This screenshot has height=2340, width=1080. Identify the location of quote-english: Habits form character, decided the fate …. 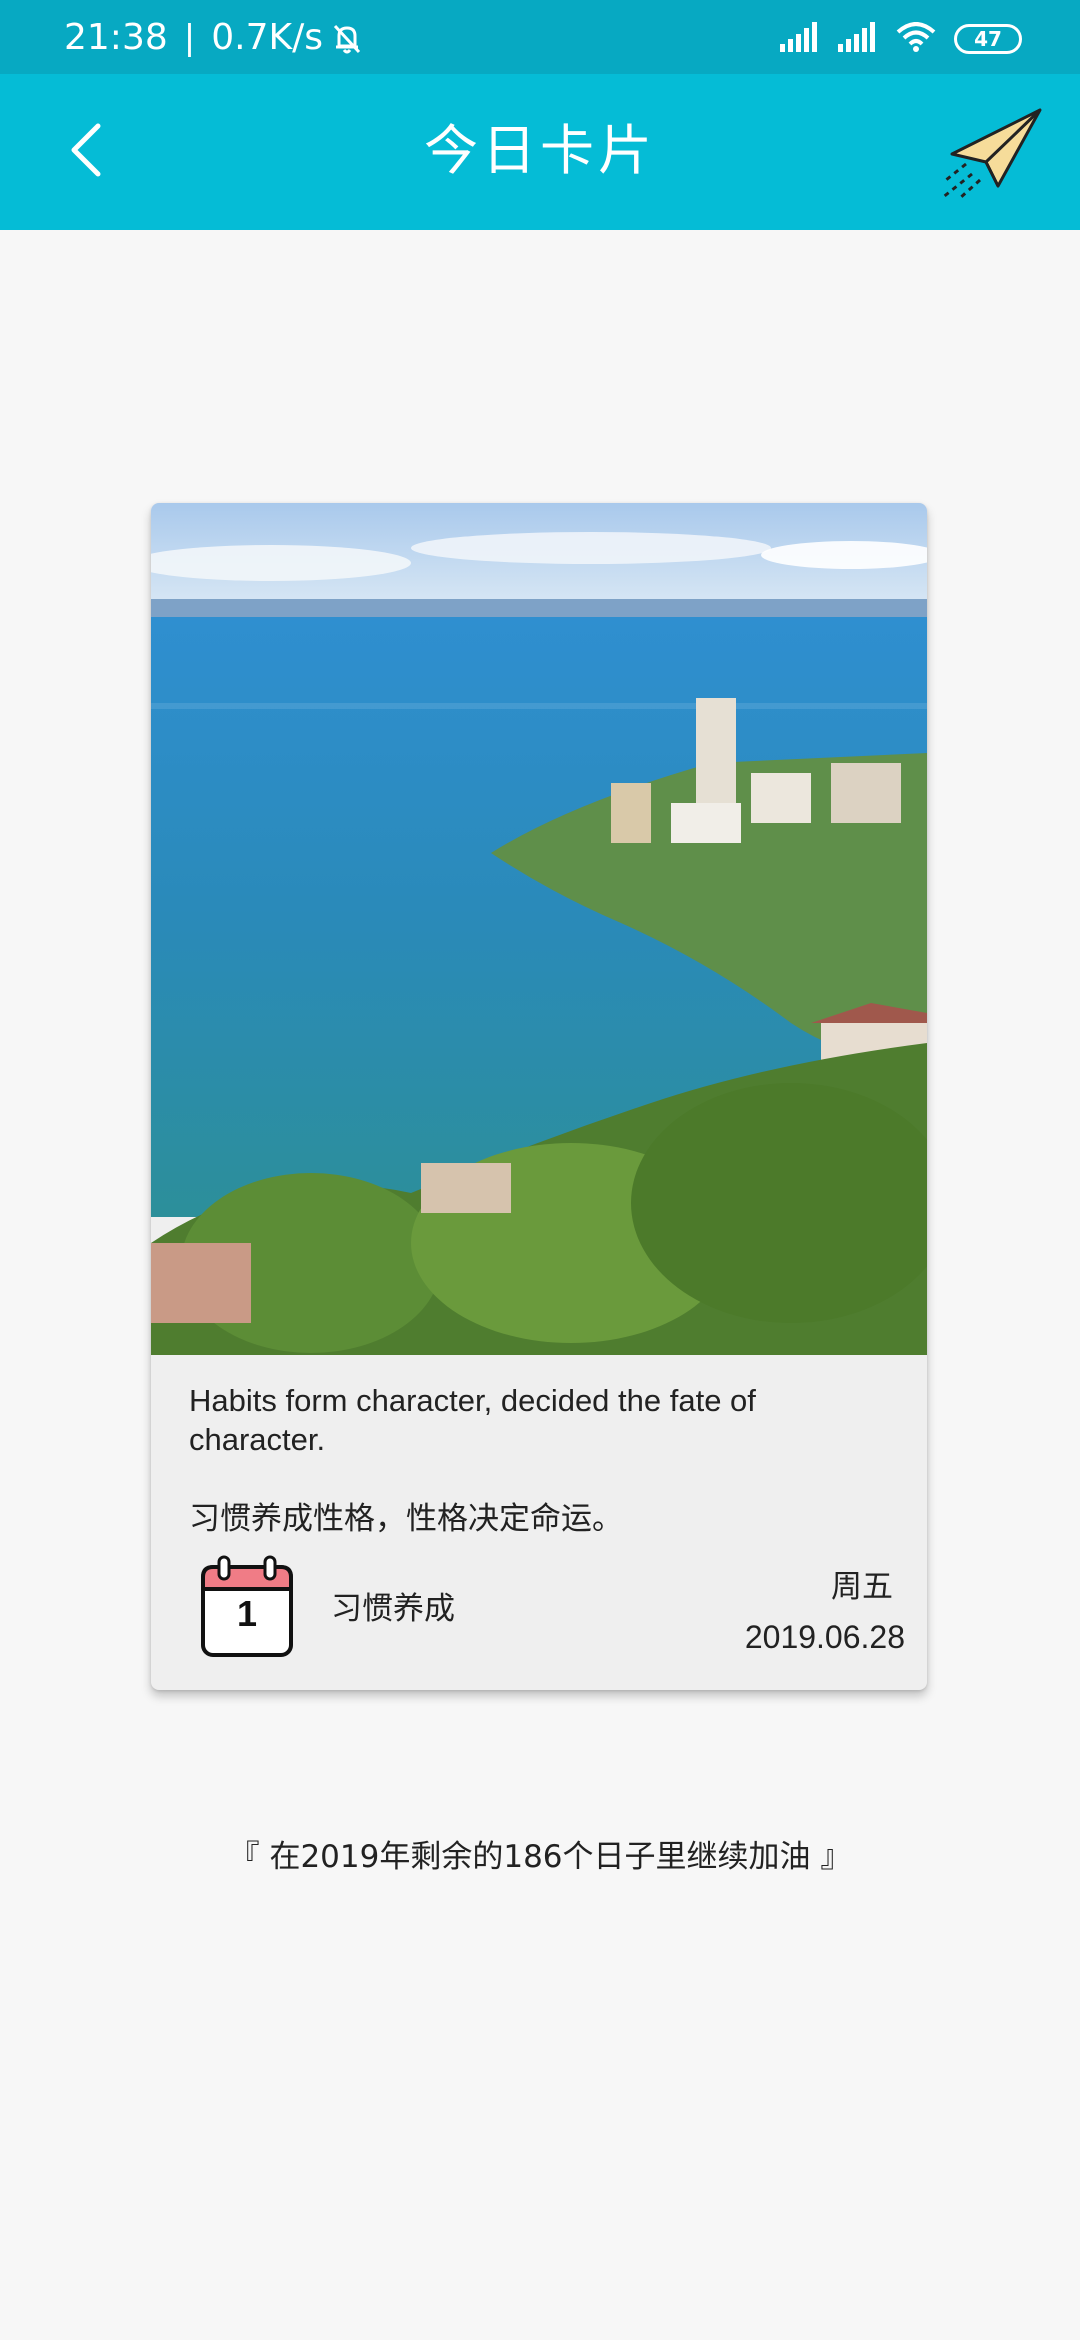
(472, 1420).